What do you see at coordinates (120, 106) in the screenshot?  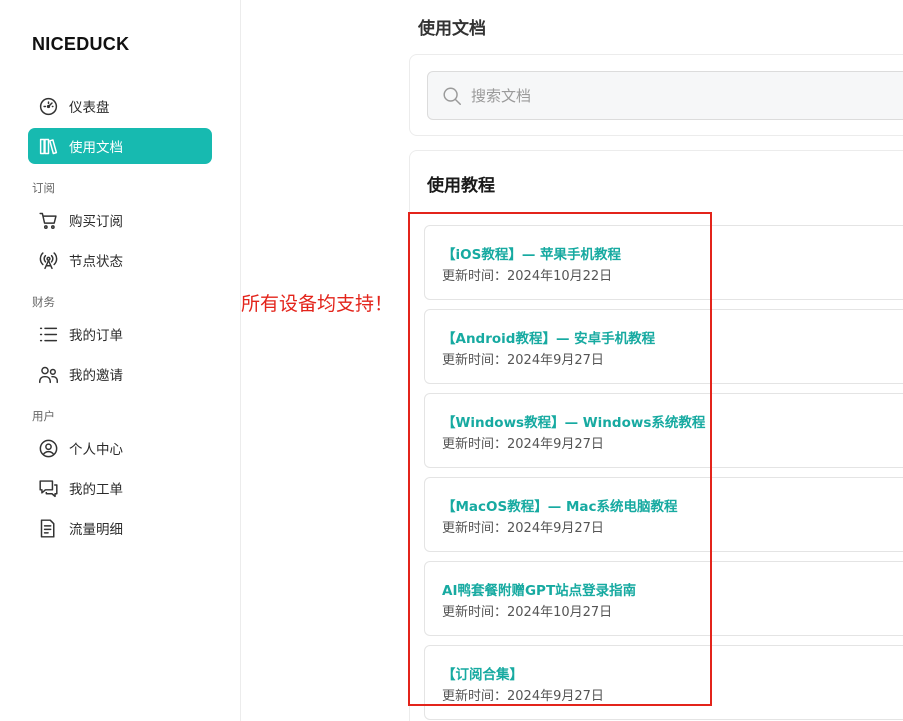 I see `sidebar-item-dashboard: 仪表盘` at bounding box center [120, 106].